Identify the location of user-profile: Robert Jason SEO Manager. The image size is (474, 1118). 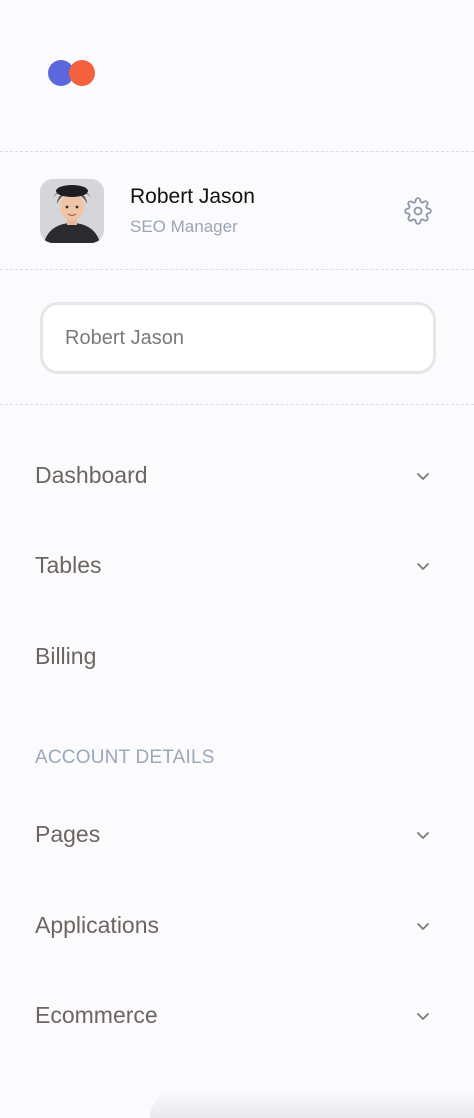
(240, 211).